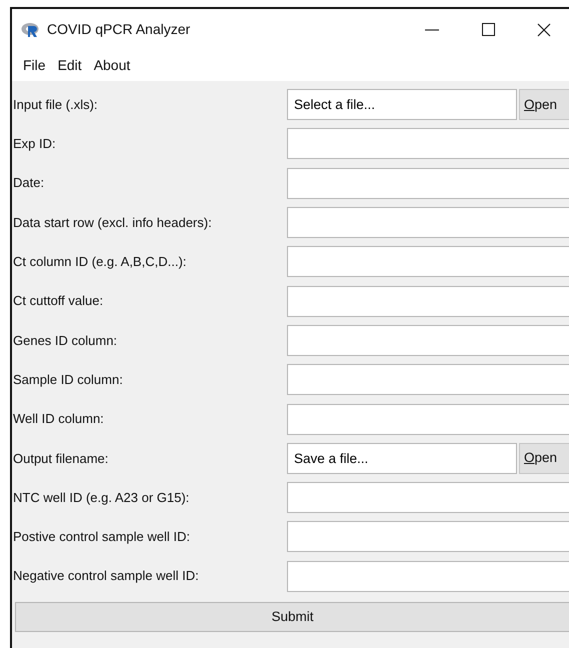 The width and height of the screenshot is (569, 648). I want to click on menu-item: Edit, so click(70, 65).